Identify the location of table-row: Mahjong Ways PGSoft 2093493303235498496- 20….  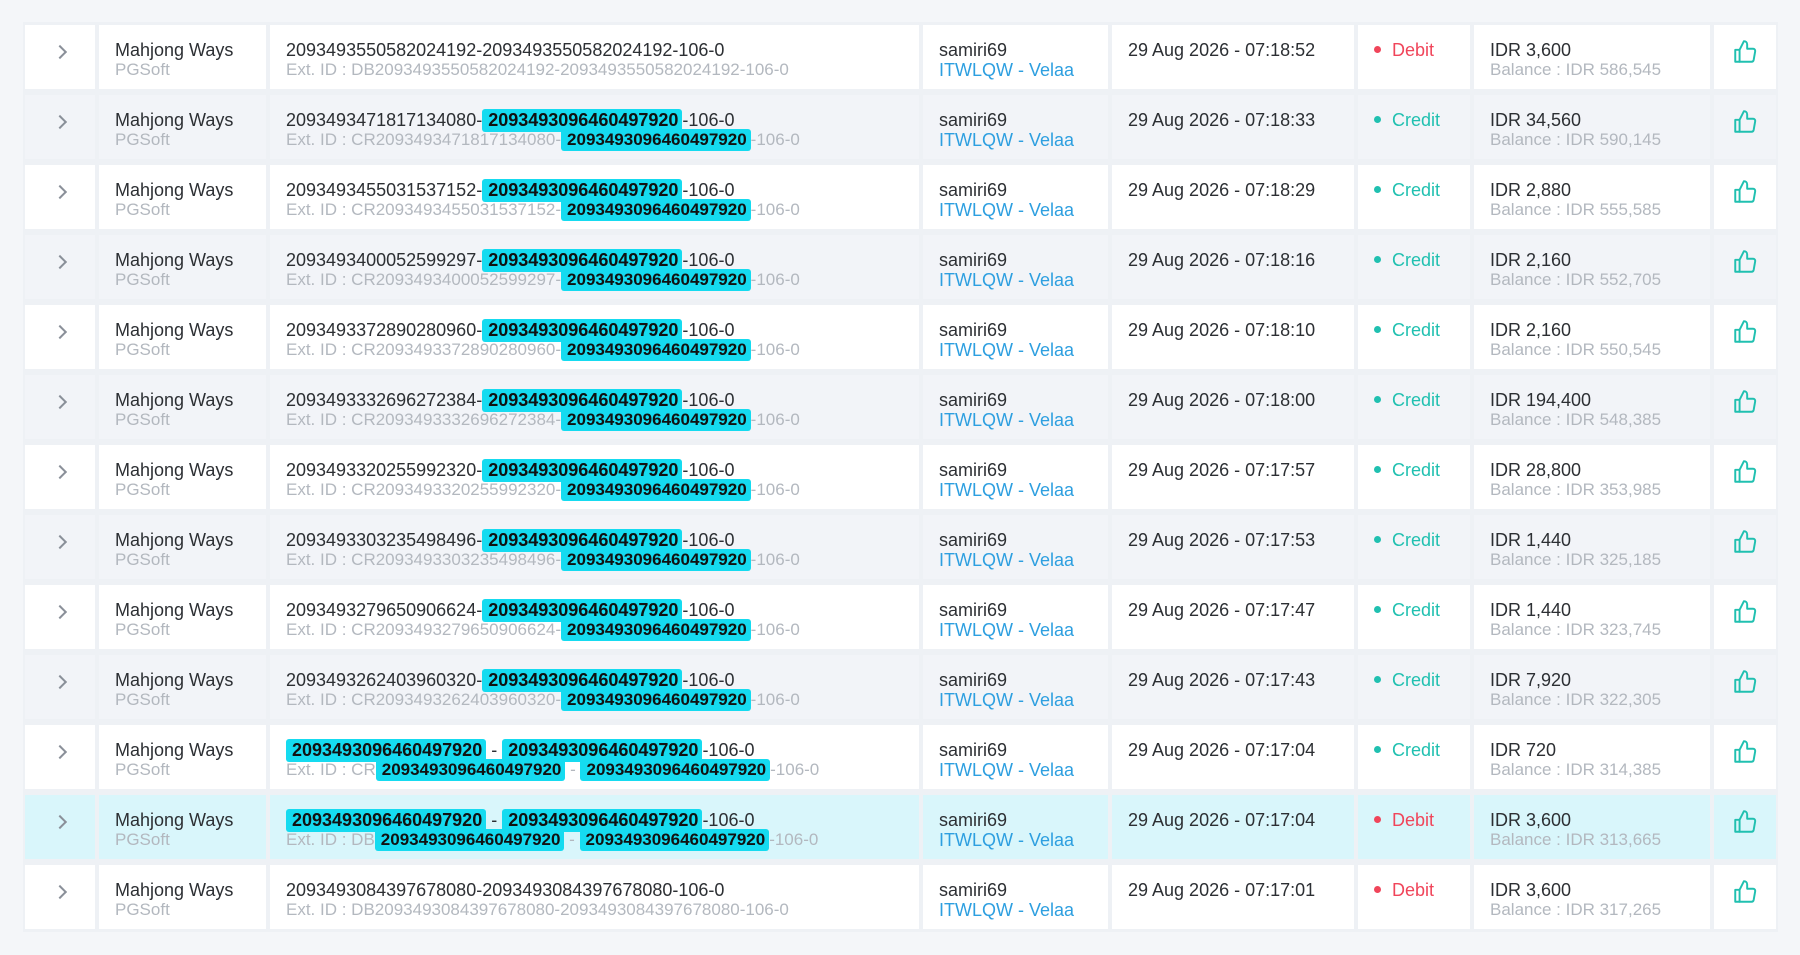
(900, 547).